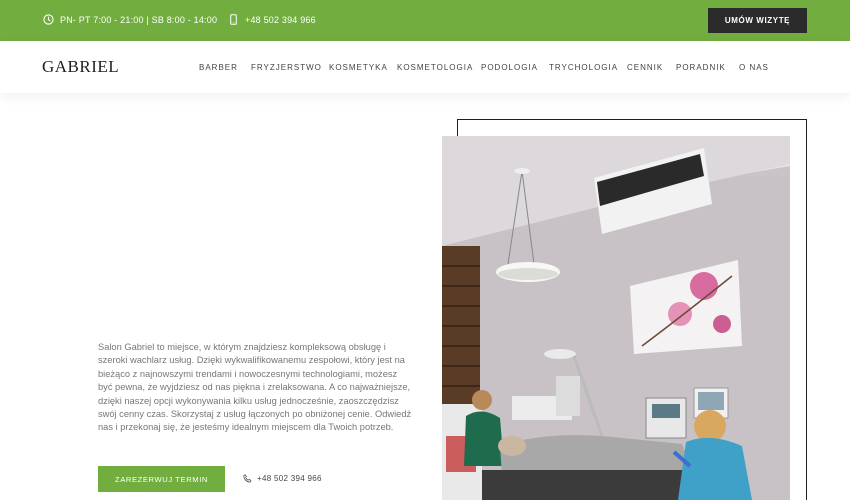 This screenshot has width=850, height=500. I want to click on opening-hours-text: PN- PT 7:00 - 21:00 | SB 8:00 - 14:00, so click(139, 19).